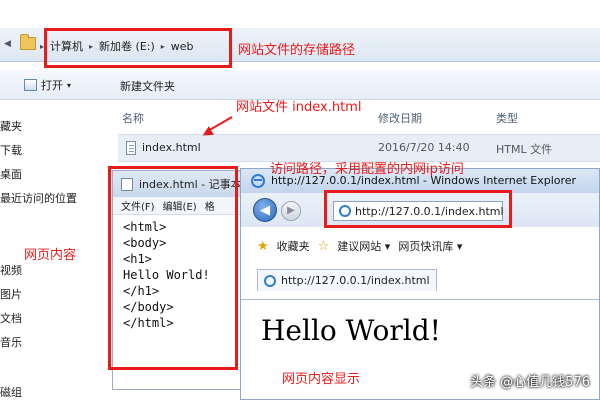  Describe the element at coordinates (424, 147) in the screenshot. I see `file-modified: 2016/7/20 14:40` at that location.